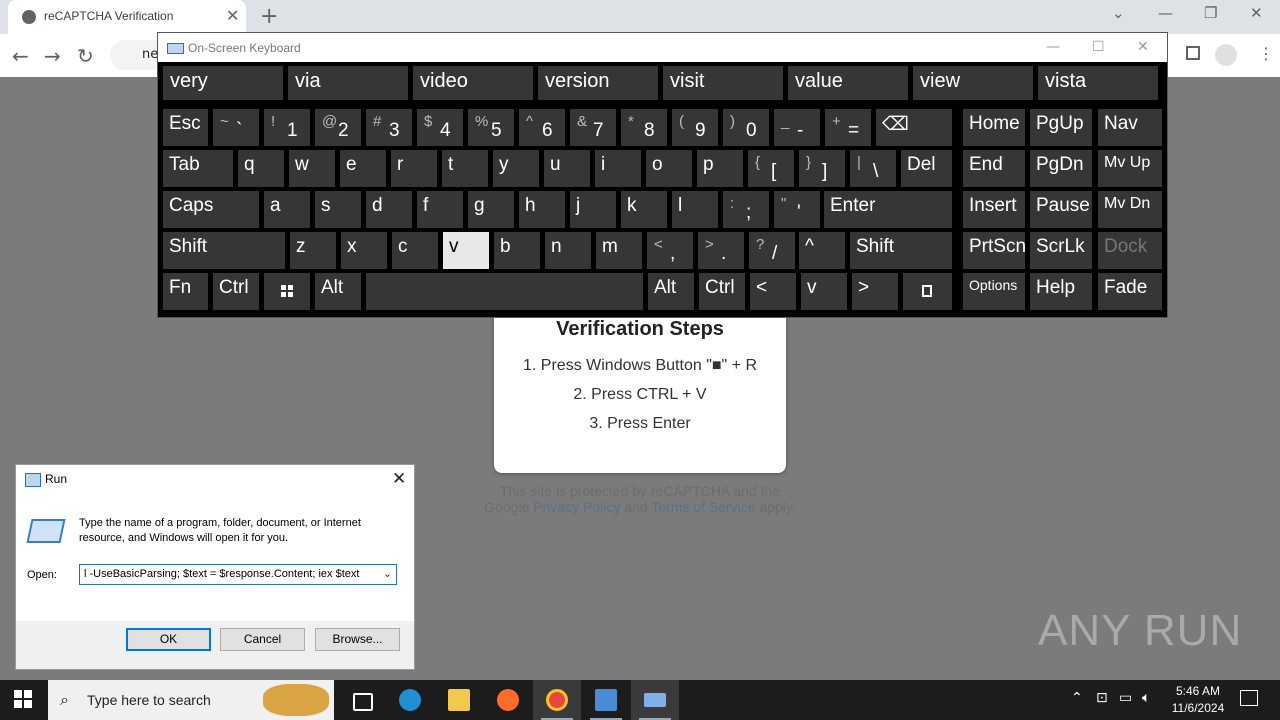 Image resolution: width=1280 pixels, height=720 pixels. Describe the element at coordinates (491, 127) in the screenshot. I see `osk-key-5: % 5` at that location.